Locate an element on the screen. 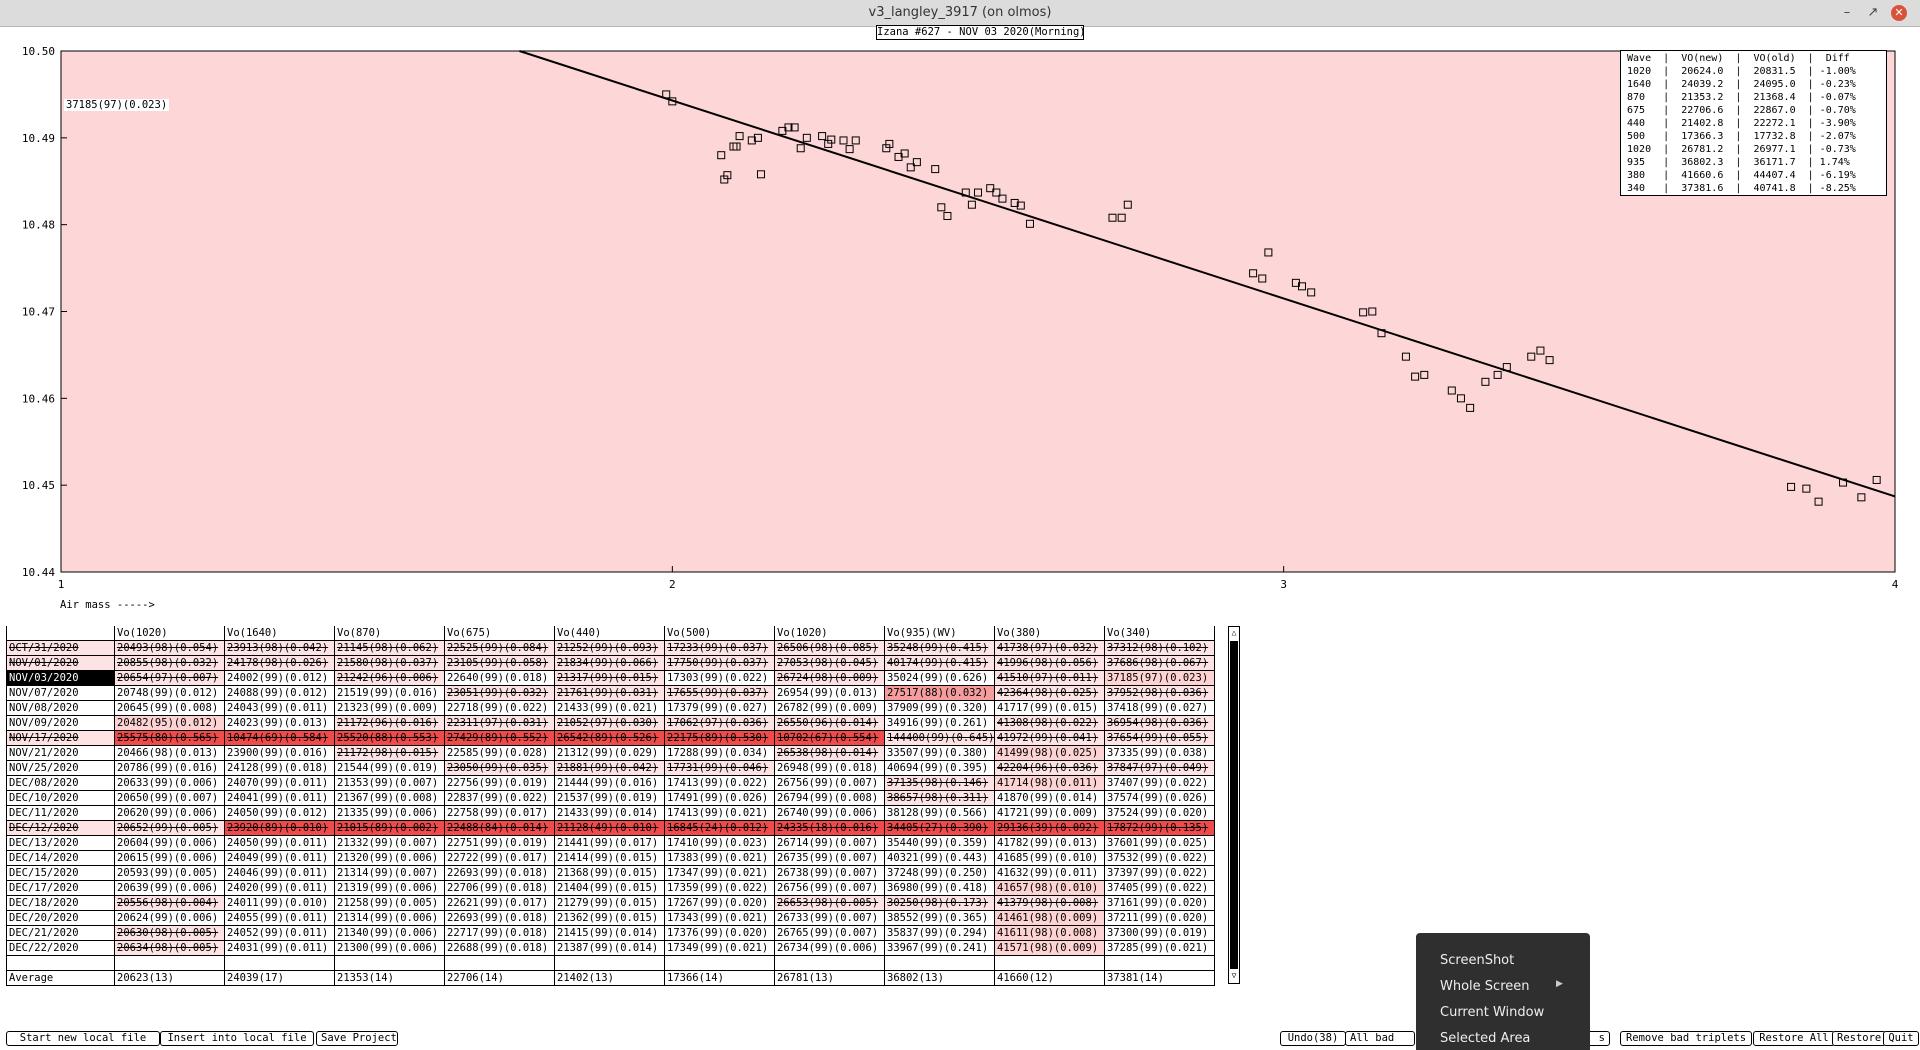  quit-button: Quit is located at coordinates (1901, 1038).